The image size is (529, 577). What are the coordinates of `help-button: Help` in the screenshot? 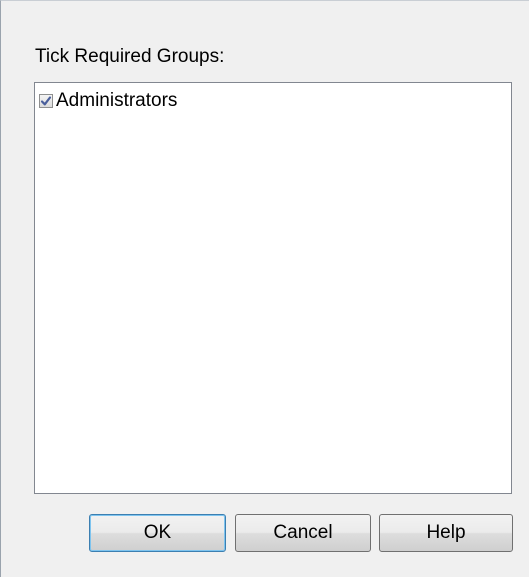 It's located at (446, 533).